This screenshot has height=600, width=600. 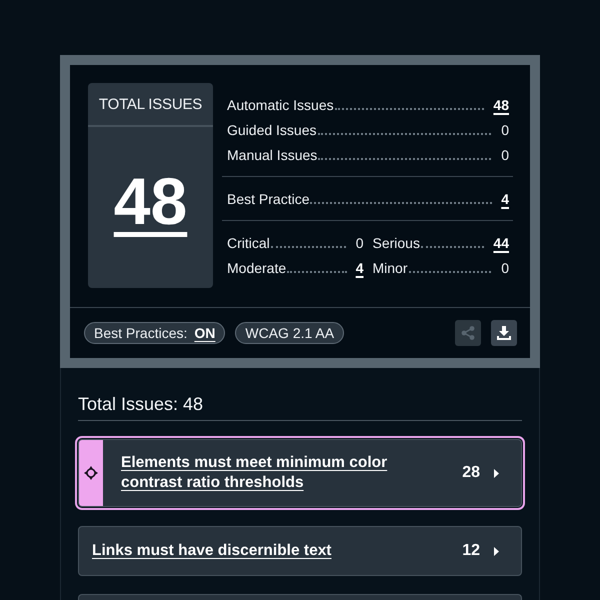 I want to click on count-link: 48, so click(x=501, y=104).